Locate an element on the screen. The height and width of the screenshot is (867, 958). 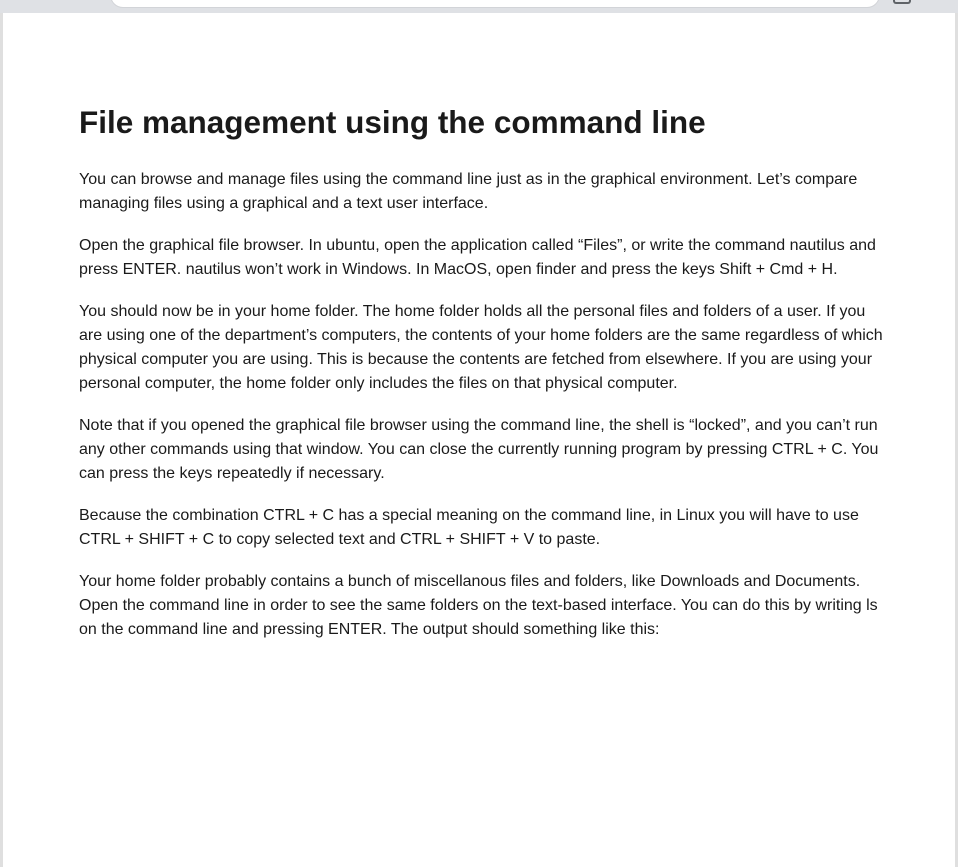
address-bar is located at coordinates (495, 4).